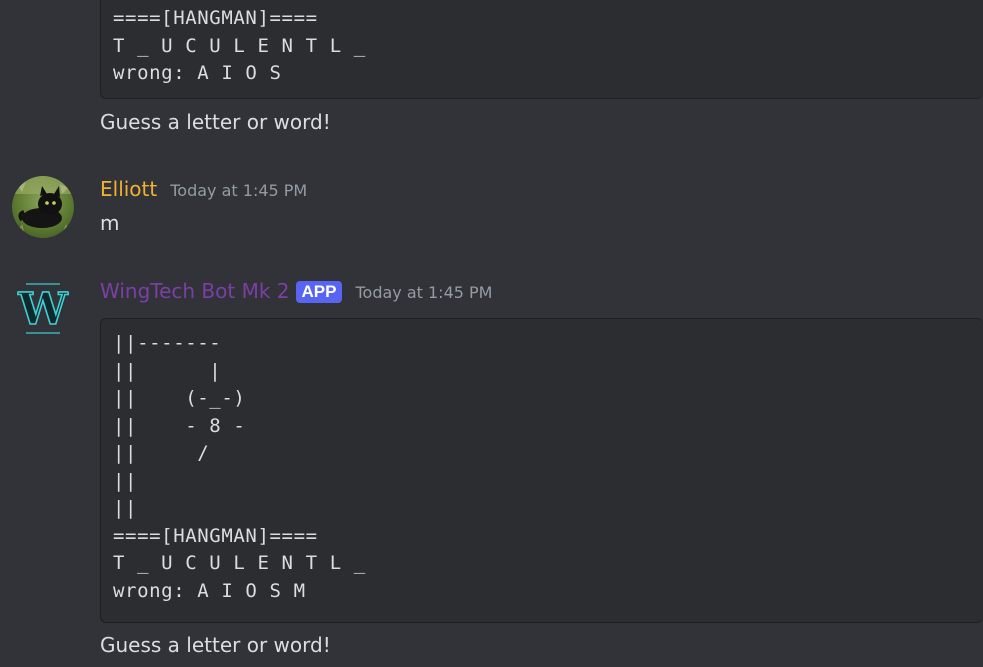  I want to click on avatar-image: W, so click(43, 309).